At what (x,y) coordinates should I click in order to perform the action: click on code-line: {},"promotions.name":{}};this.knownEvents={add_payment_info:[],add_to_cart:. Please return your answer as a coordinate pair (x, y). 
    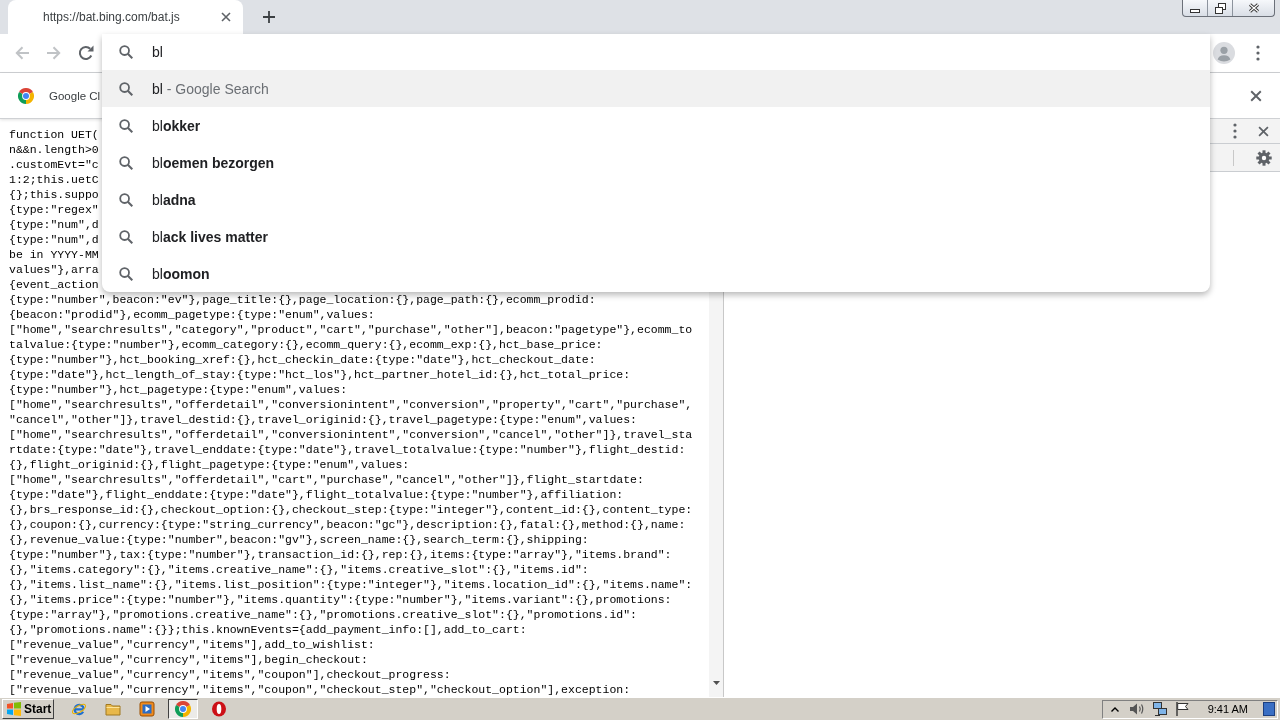
    Looking at the image, I should click on (268, 629).